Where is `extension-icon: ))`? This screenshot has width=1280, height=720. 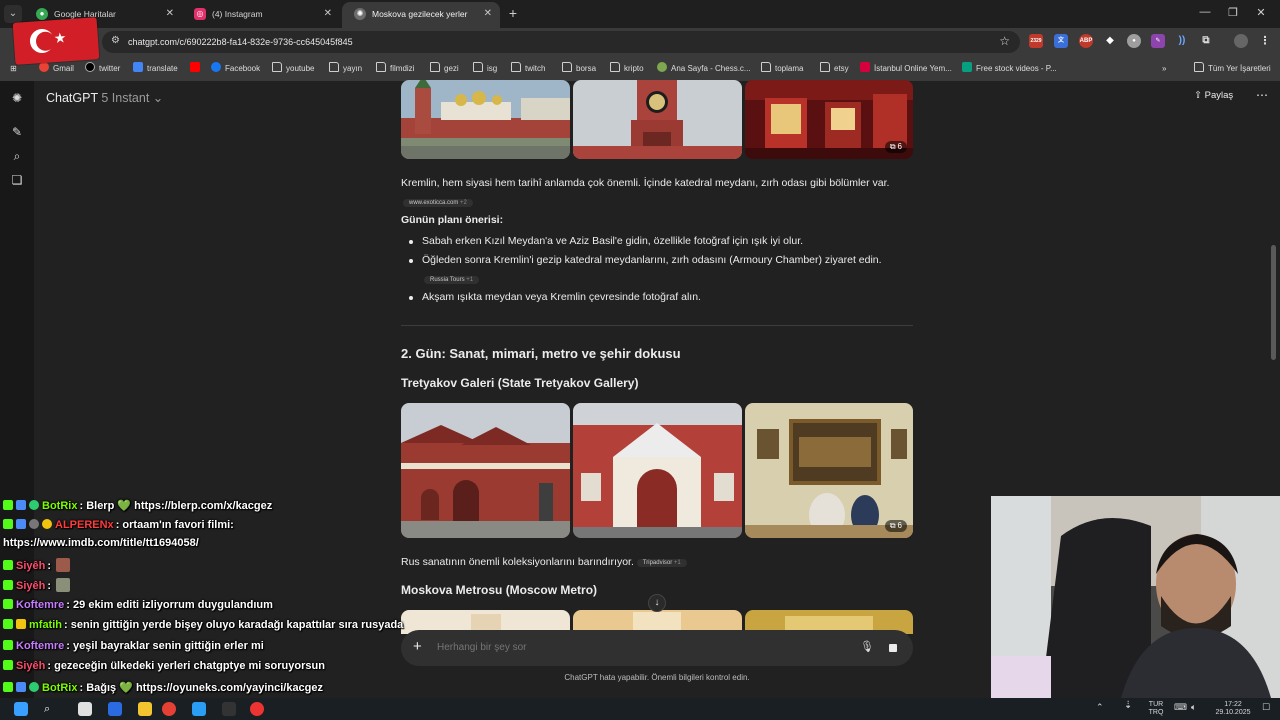 extension-icon: )) is located at coordinates (1182, 41).